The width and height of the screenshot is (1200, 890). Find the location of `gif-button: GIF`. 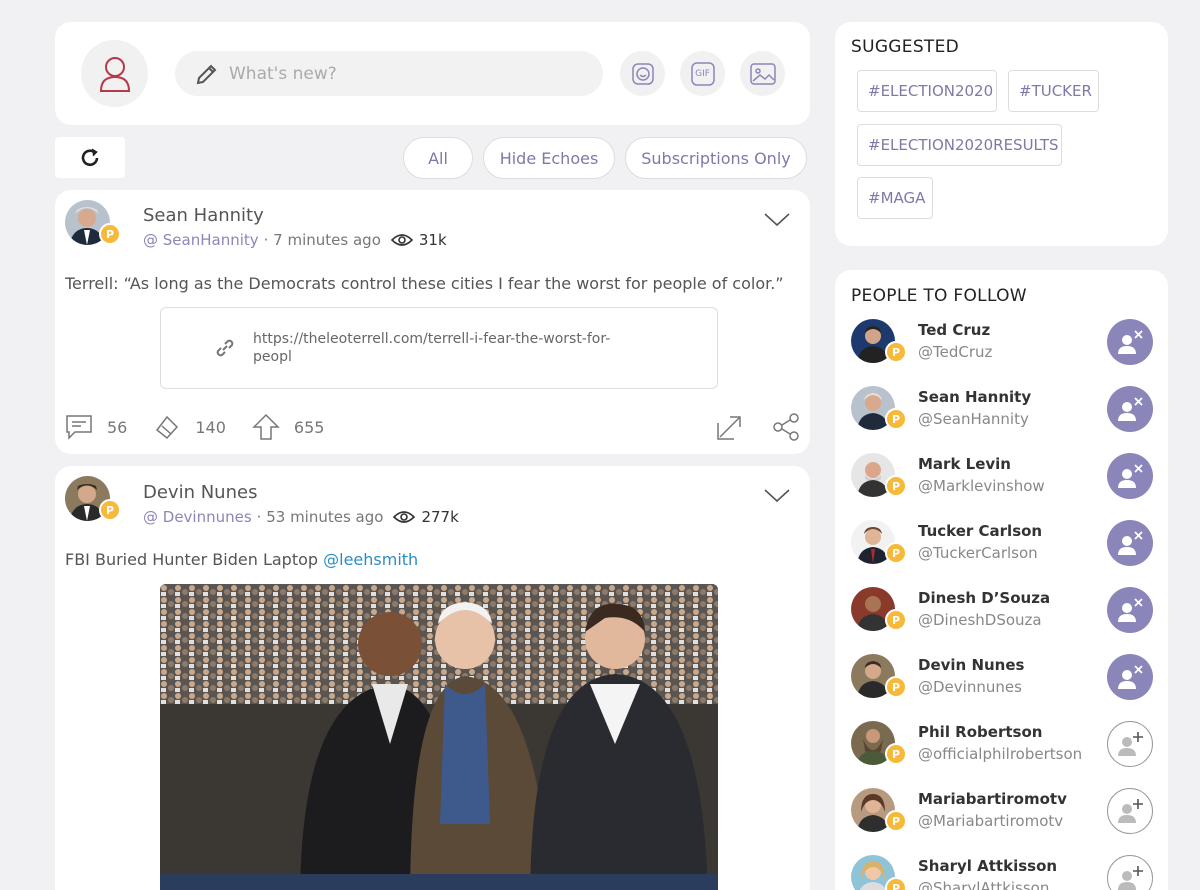

gif-button: GIF is located at coordinates (702, 73).